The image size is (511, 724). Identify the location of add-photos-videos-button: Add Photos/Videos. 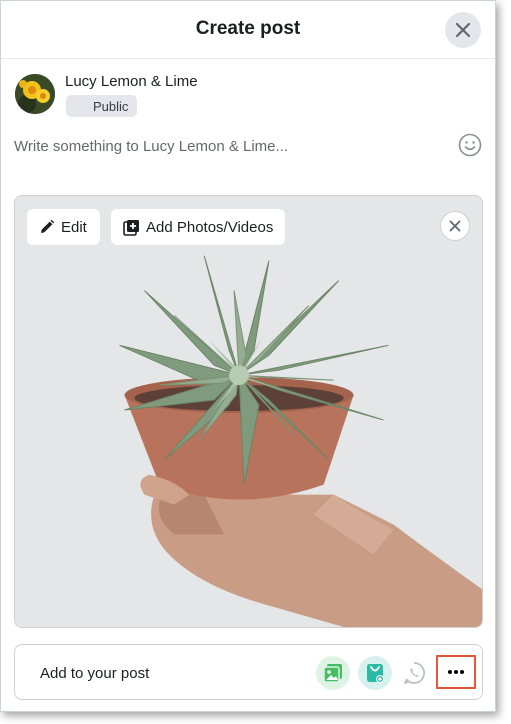
(198, 227).